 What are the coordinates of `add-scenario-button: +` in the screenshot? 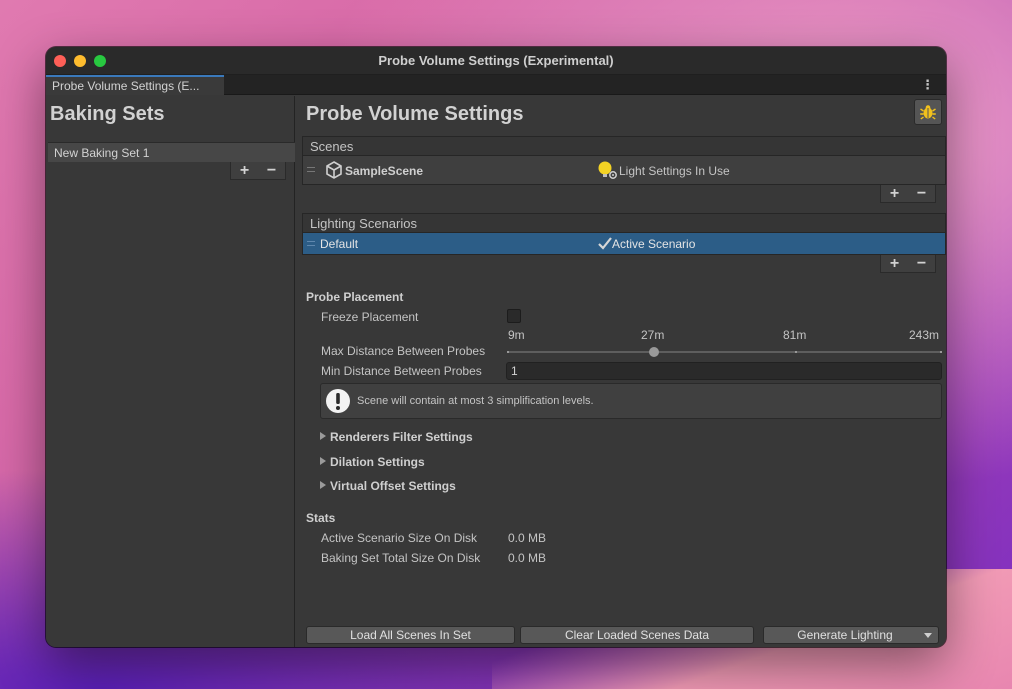 It's located at (894, 264).